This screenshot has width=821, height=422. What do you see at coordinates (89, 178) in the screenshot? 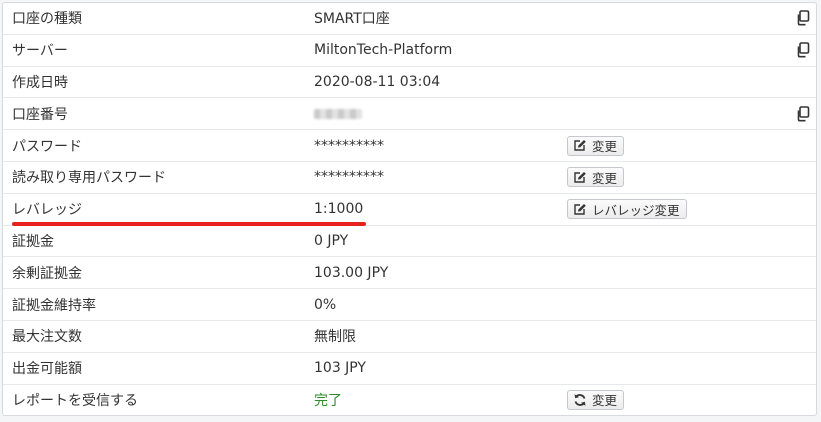
I see `readonly-password-label: 読み取り専用パスワード` at bounding box center [89, 178].